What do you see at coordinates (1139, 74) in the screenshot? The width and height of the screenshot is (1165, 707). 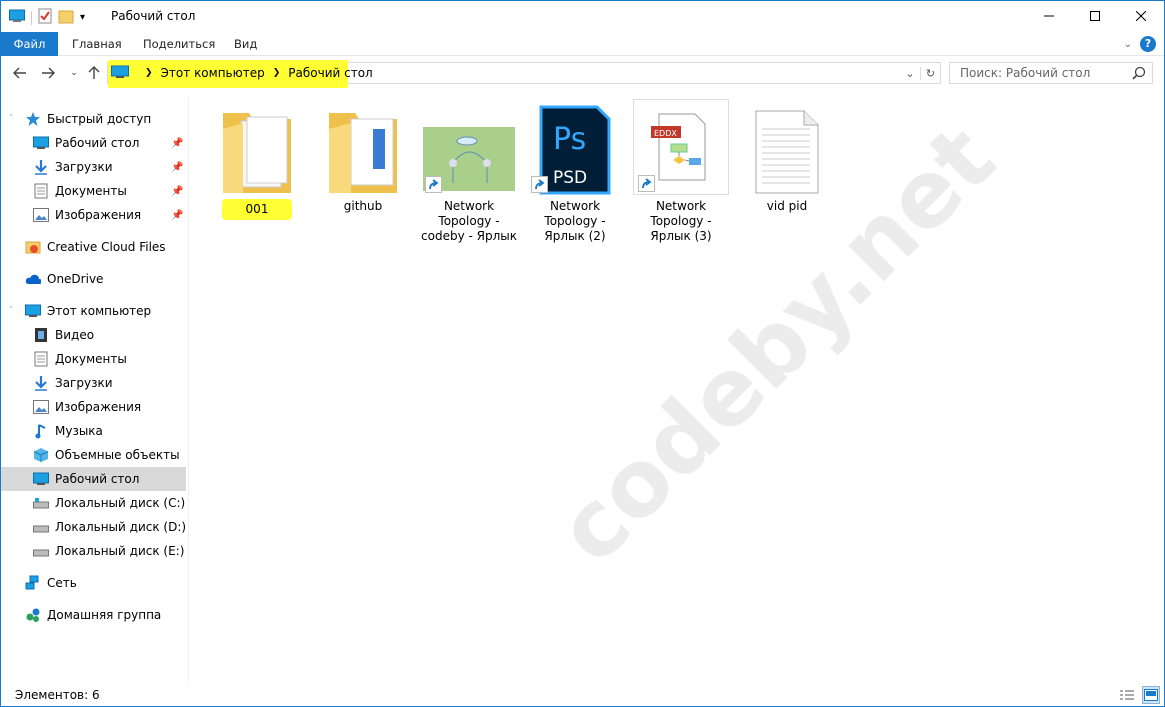 I see `search-icon` at bounding box center [1139, 74].